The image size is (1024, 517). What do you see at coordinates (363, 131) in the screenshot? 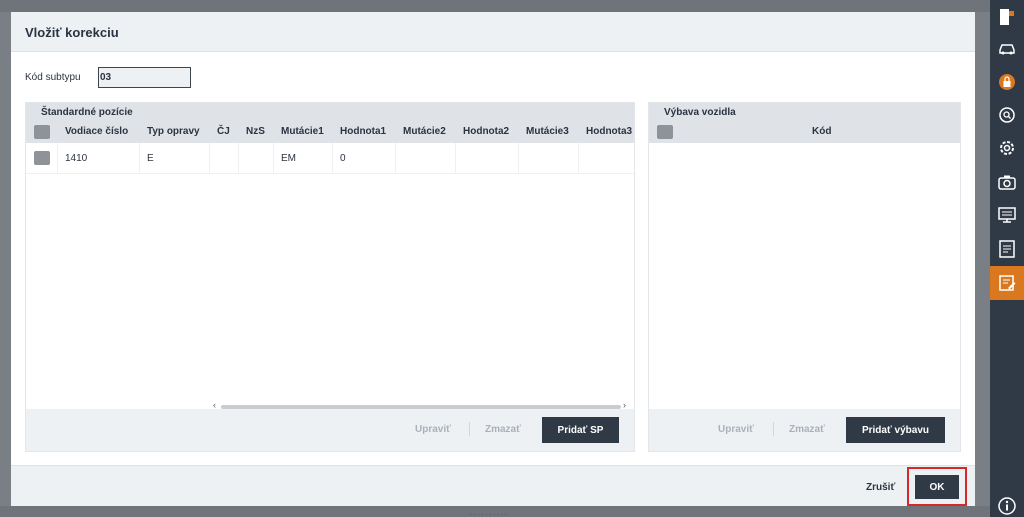
I see `column-header-hodnota1: Hodnota1` at bounding box center [363, 131].